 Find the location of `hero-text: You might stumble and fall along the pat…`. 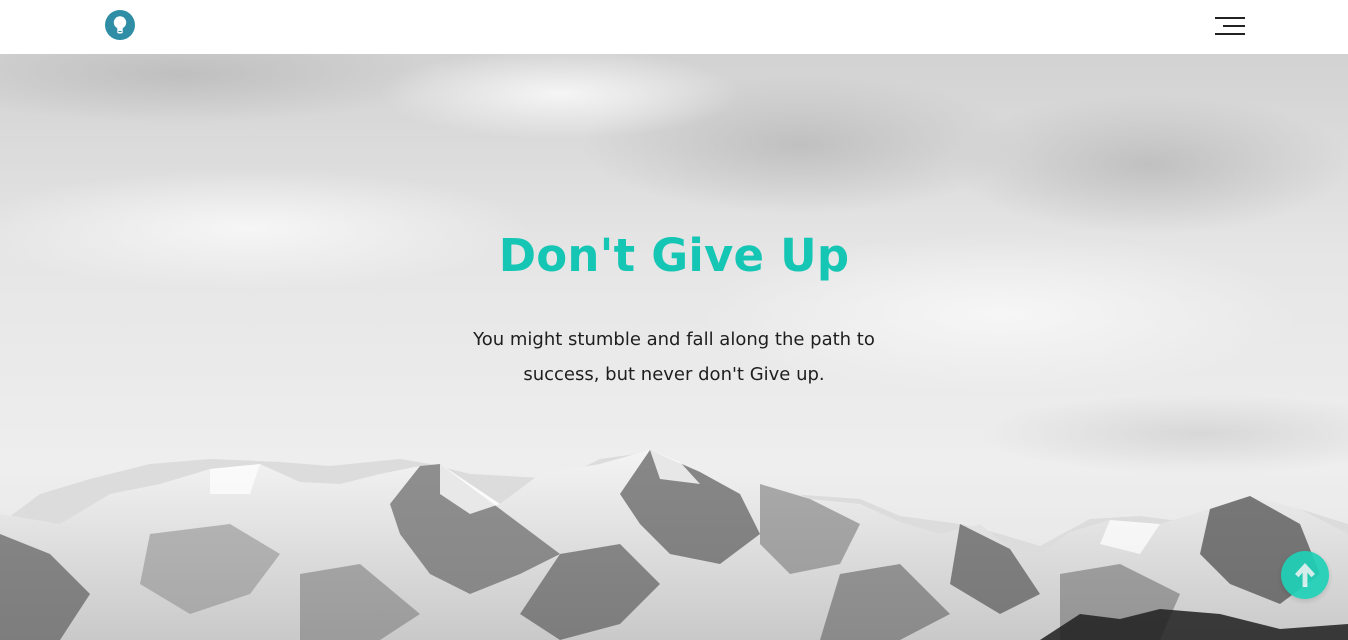

hero-text: You might stumble and fall along the pat… is located at coordinates (674, 357).